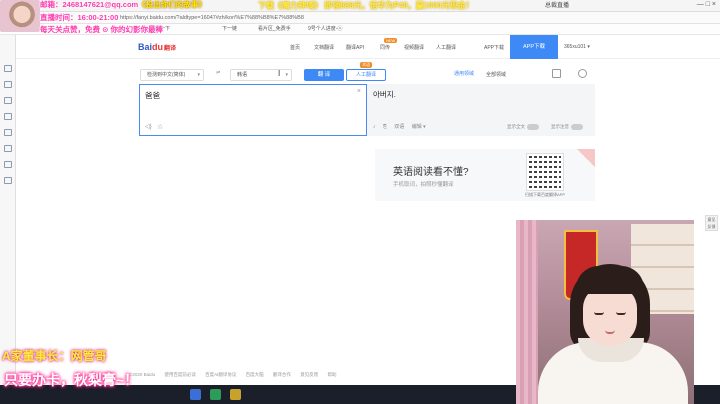  I want to click on copy-icon: ⎘, so click(385, 127).